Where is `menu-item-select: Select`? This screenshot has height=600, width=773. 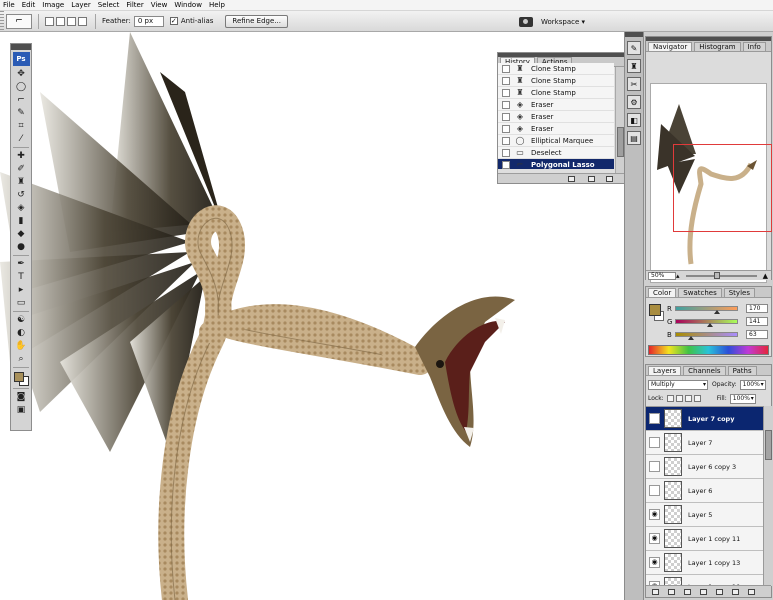 menu-item-select: Select is located at coordinates (109, 5).